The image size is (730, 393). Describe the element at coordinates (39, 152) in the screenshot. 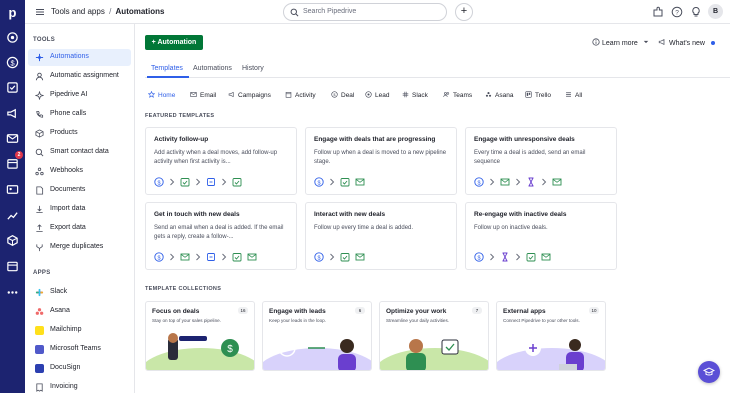

I see `contact-data-icon` at that location.